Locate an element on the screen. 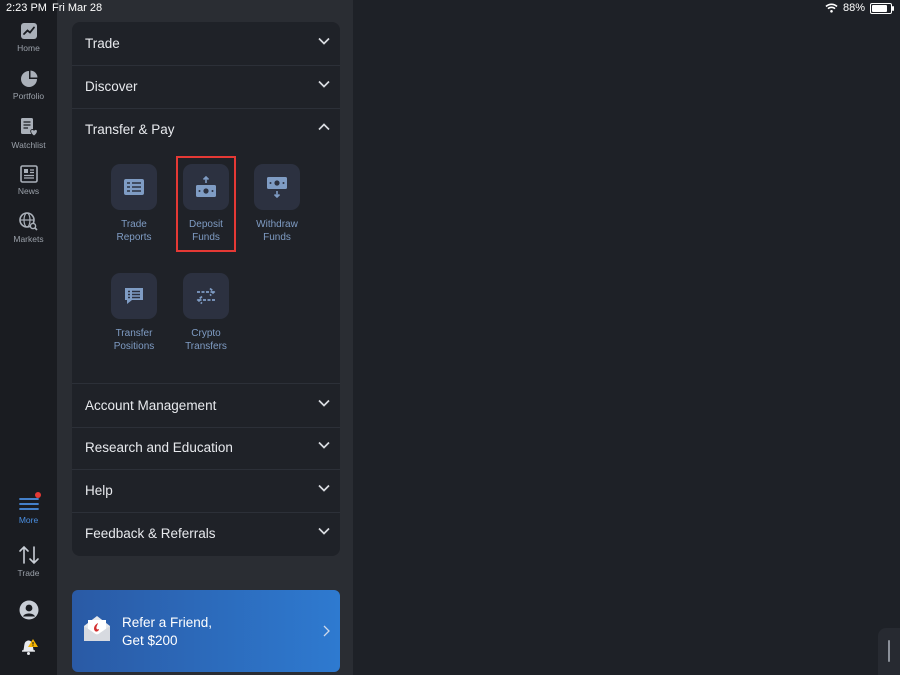 This screenshot has height=675, width=900. section-discover: Discover is located at coordinates (206, 87).